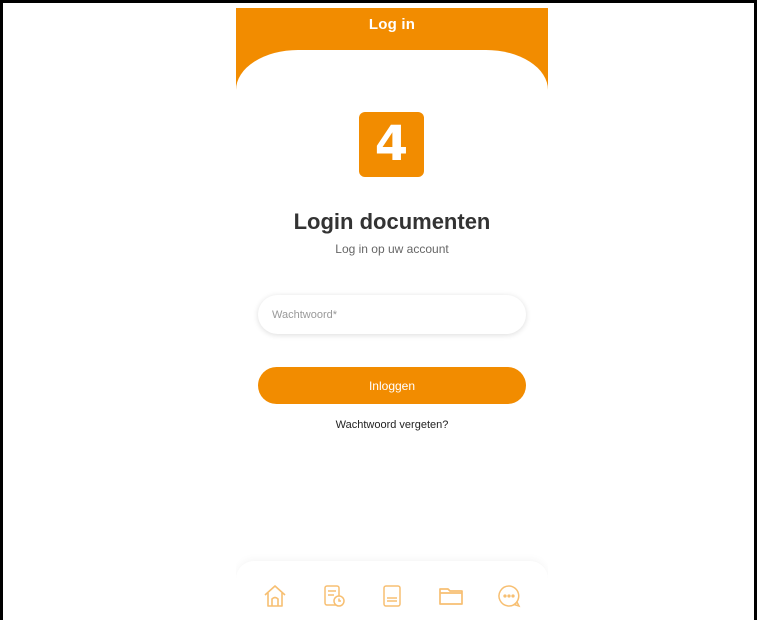 Image resolution: width=757 pixels, height=620 pixels. What do you see at coordinates (334, 596) in the screenshot?
I see `document-clock-icon` at bounding box center [334, 596].